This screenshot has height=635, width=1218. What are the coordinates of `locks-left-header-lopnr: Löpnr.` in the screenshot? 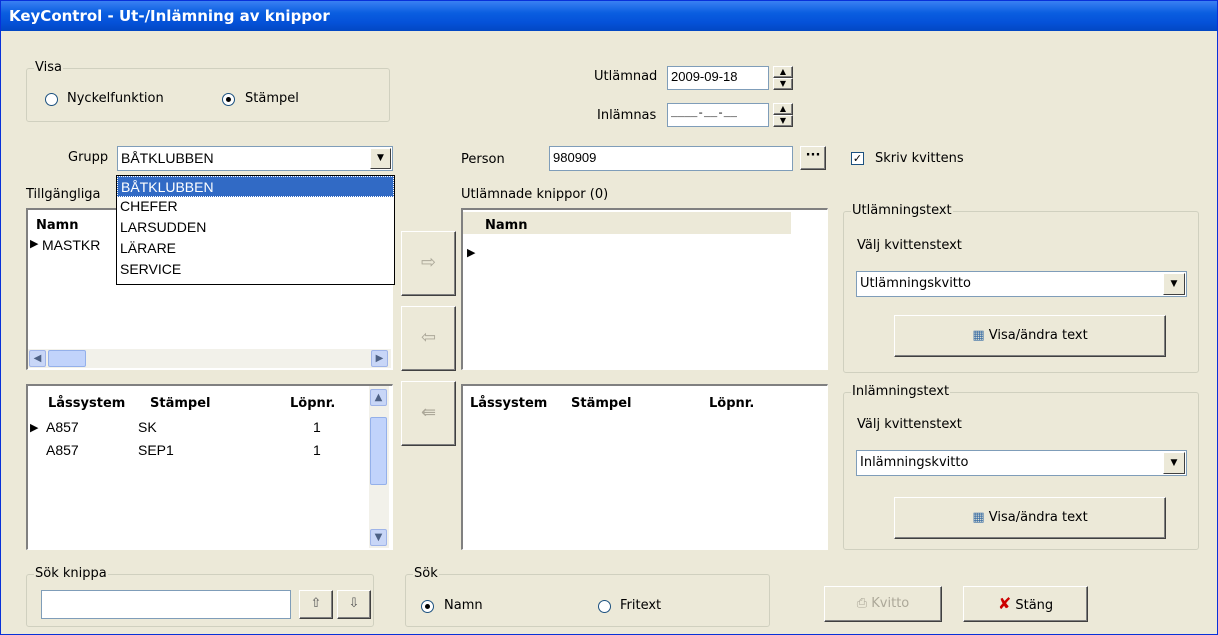 It's located at (313, 403).